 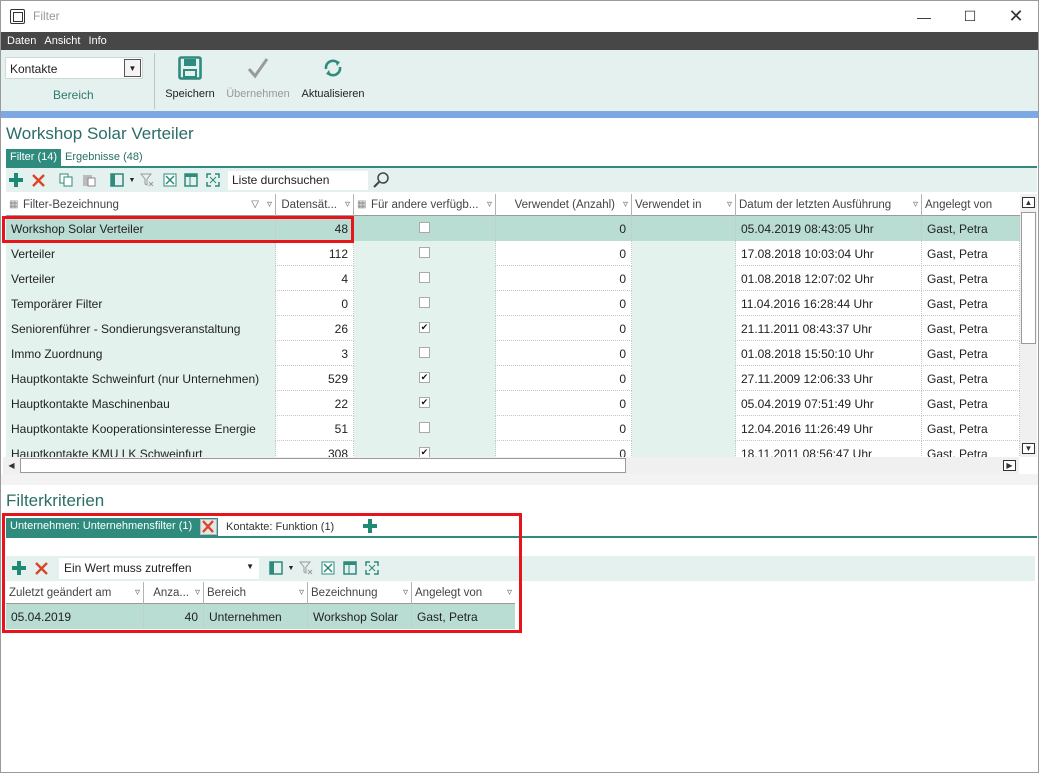 What do you see at coordinates (298, 180) in the screenshot?
I see `list-search-input: Liste durchsuchen` at bounding box center [298, 180].